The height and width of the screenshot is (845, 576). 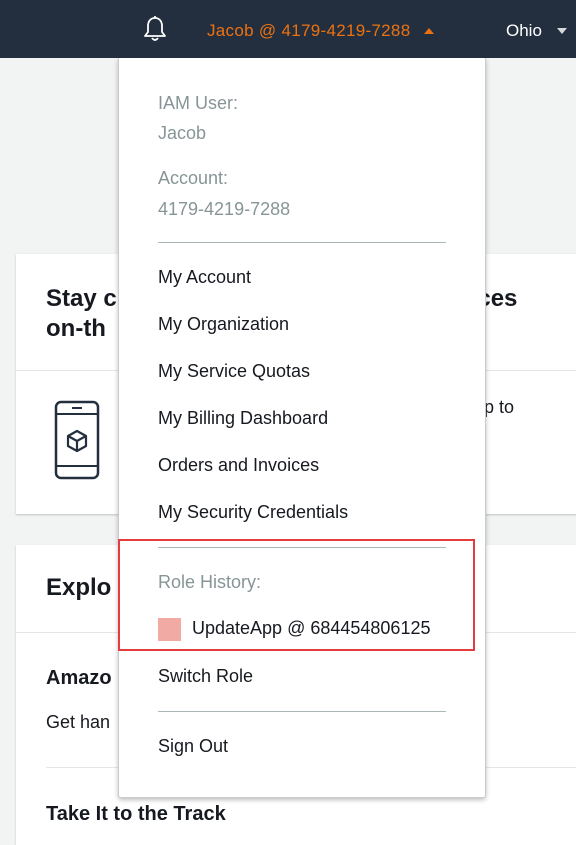 What do you see at coordinates (205, 676) in the screenshot?
I see `switch-role-button: Switch Role` at bounding box center [205, 676].